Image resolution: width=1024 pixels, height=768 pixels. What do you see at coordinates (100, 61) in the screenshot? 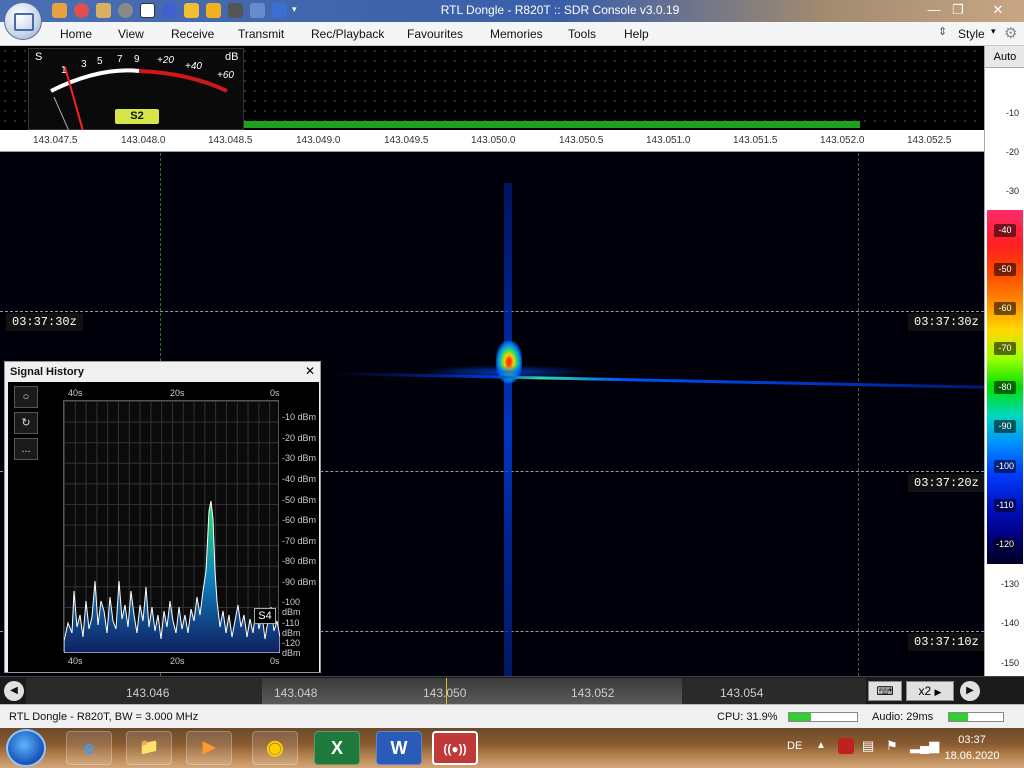
I see `s-meter-scale-label: 5` at bounding box center [100, 61].